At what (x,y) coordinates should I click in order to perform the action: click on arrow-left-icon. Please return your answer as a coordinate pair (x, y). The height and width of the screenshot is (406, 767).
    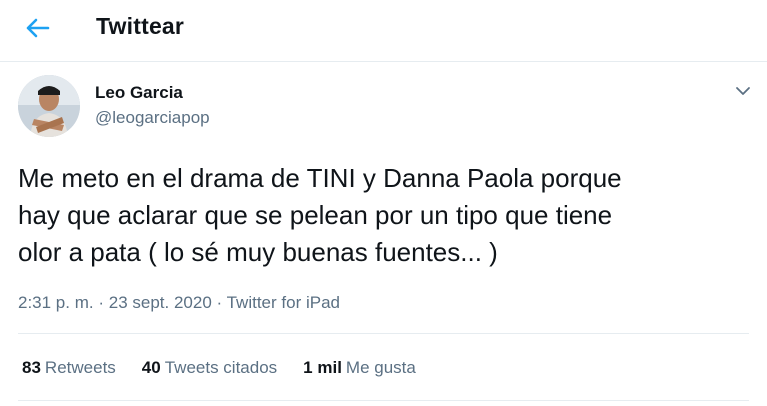
    Looking at the image, I should click on (38, 28).